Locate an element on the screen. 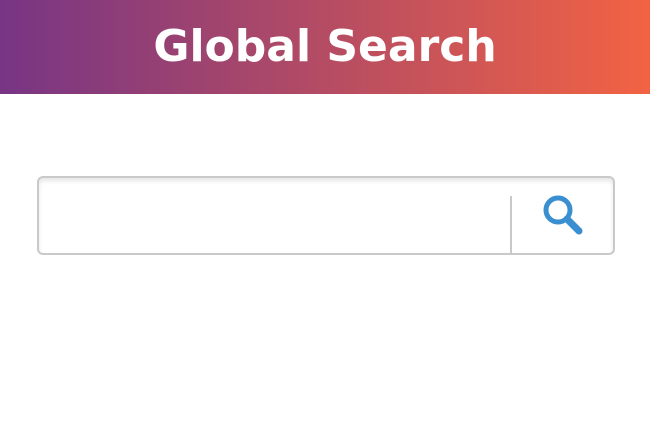  magnifier-icon is located at coordinates (563, 216).